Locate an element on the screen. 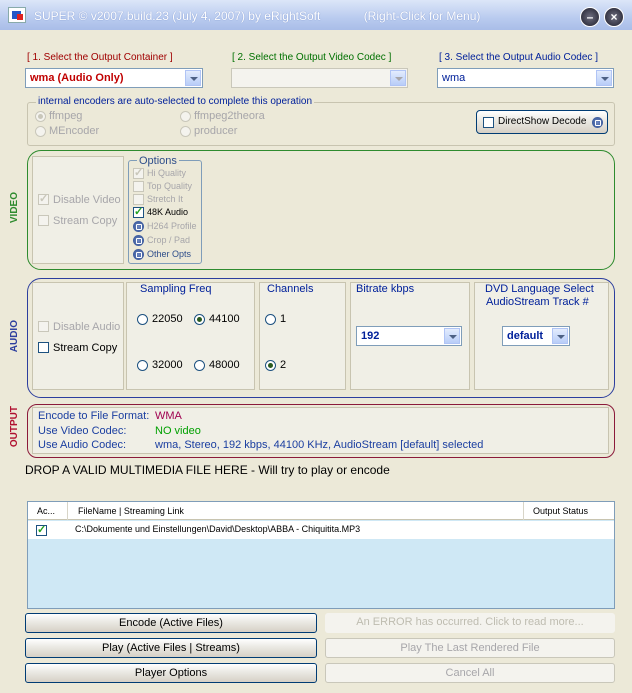 The width and height of the screenshot is (632, 693). channels-box is located at coordinates (302, 336).